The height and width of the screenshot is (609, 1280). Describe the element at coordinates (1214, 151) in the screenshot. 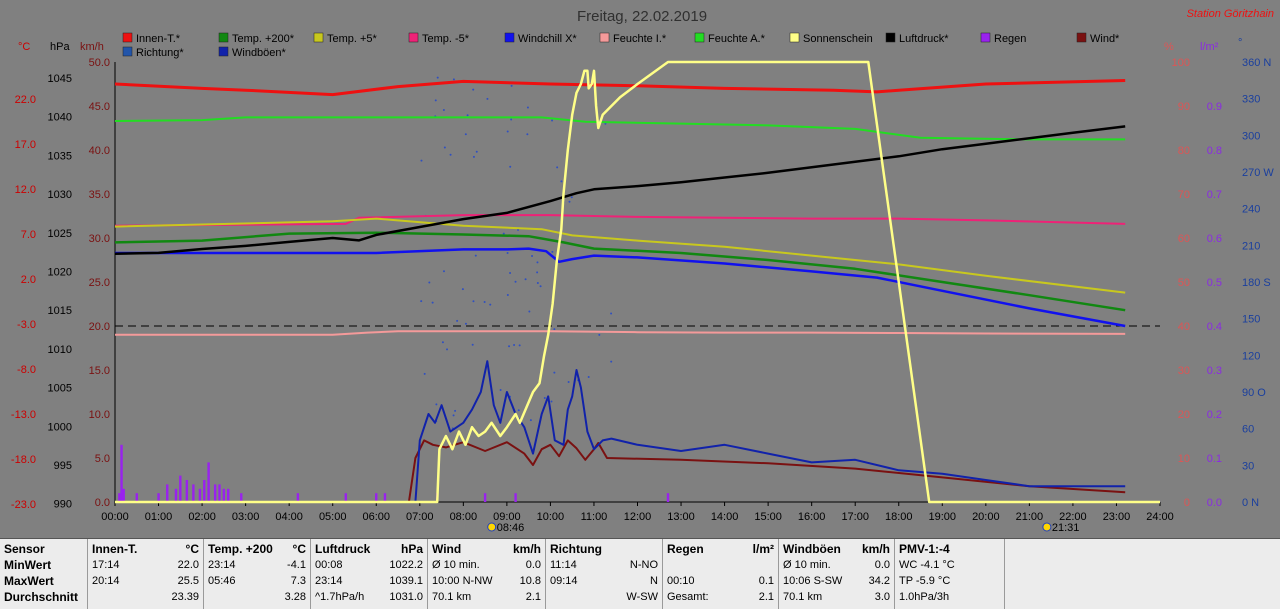

I see `tick-rain: 0.8` at that location.